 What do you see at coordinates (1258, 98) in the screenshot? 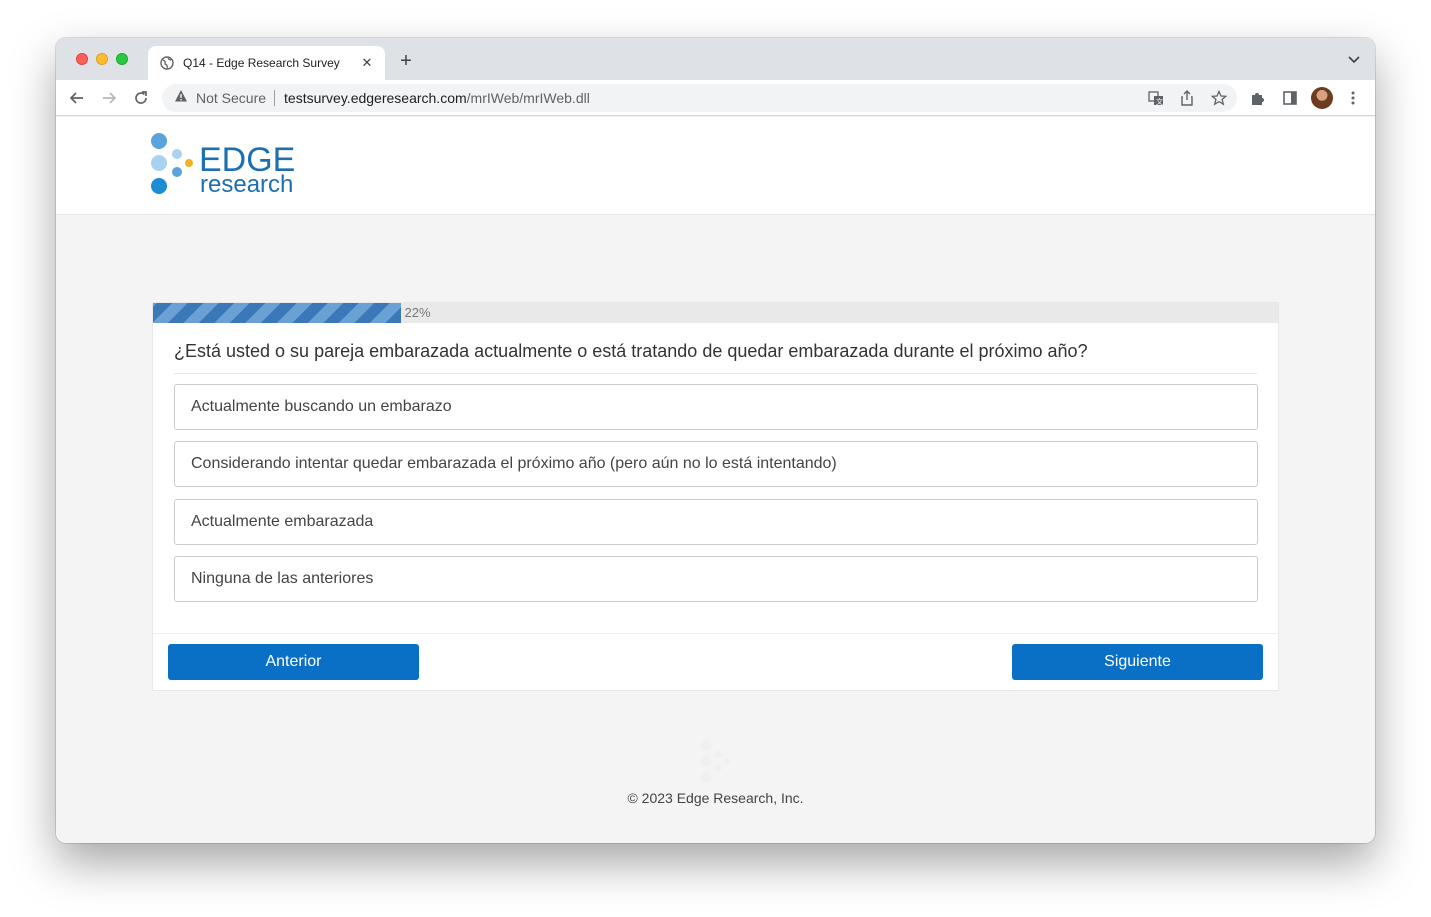
I see `extensions-puzzle-icon` at bounding box center [1258, 98].